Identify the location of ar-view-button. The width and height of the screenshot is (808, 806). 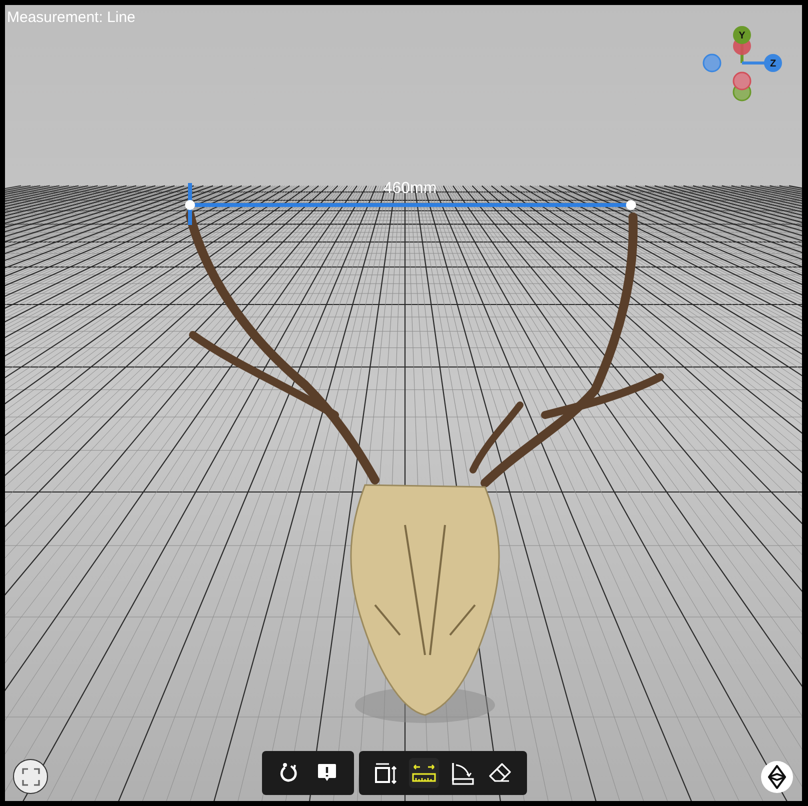
(777, 777).